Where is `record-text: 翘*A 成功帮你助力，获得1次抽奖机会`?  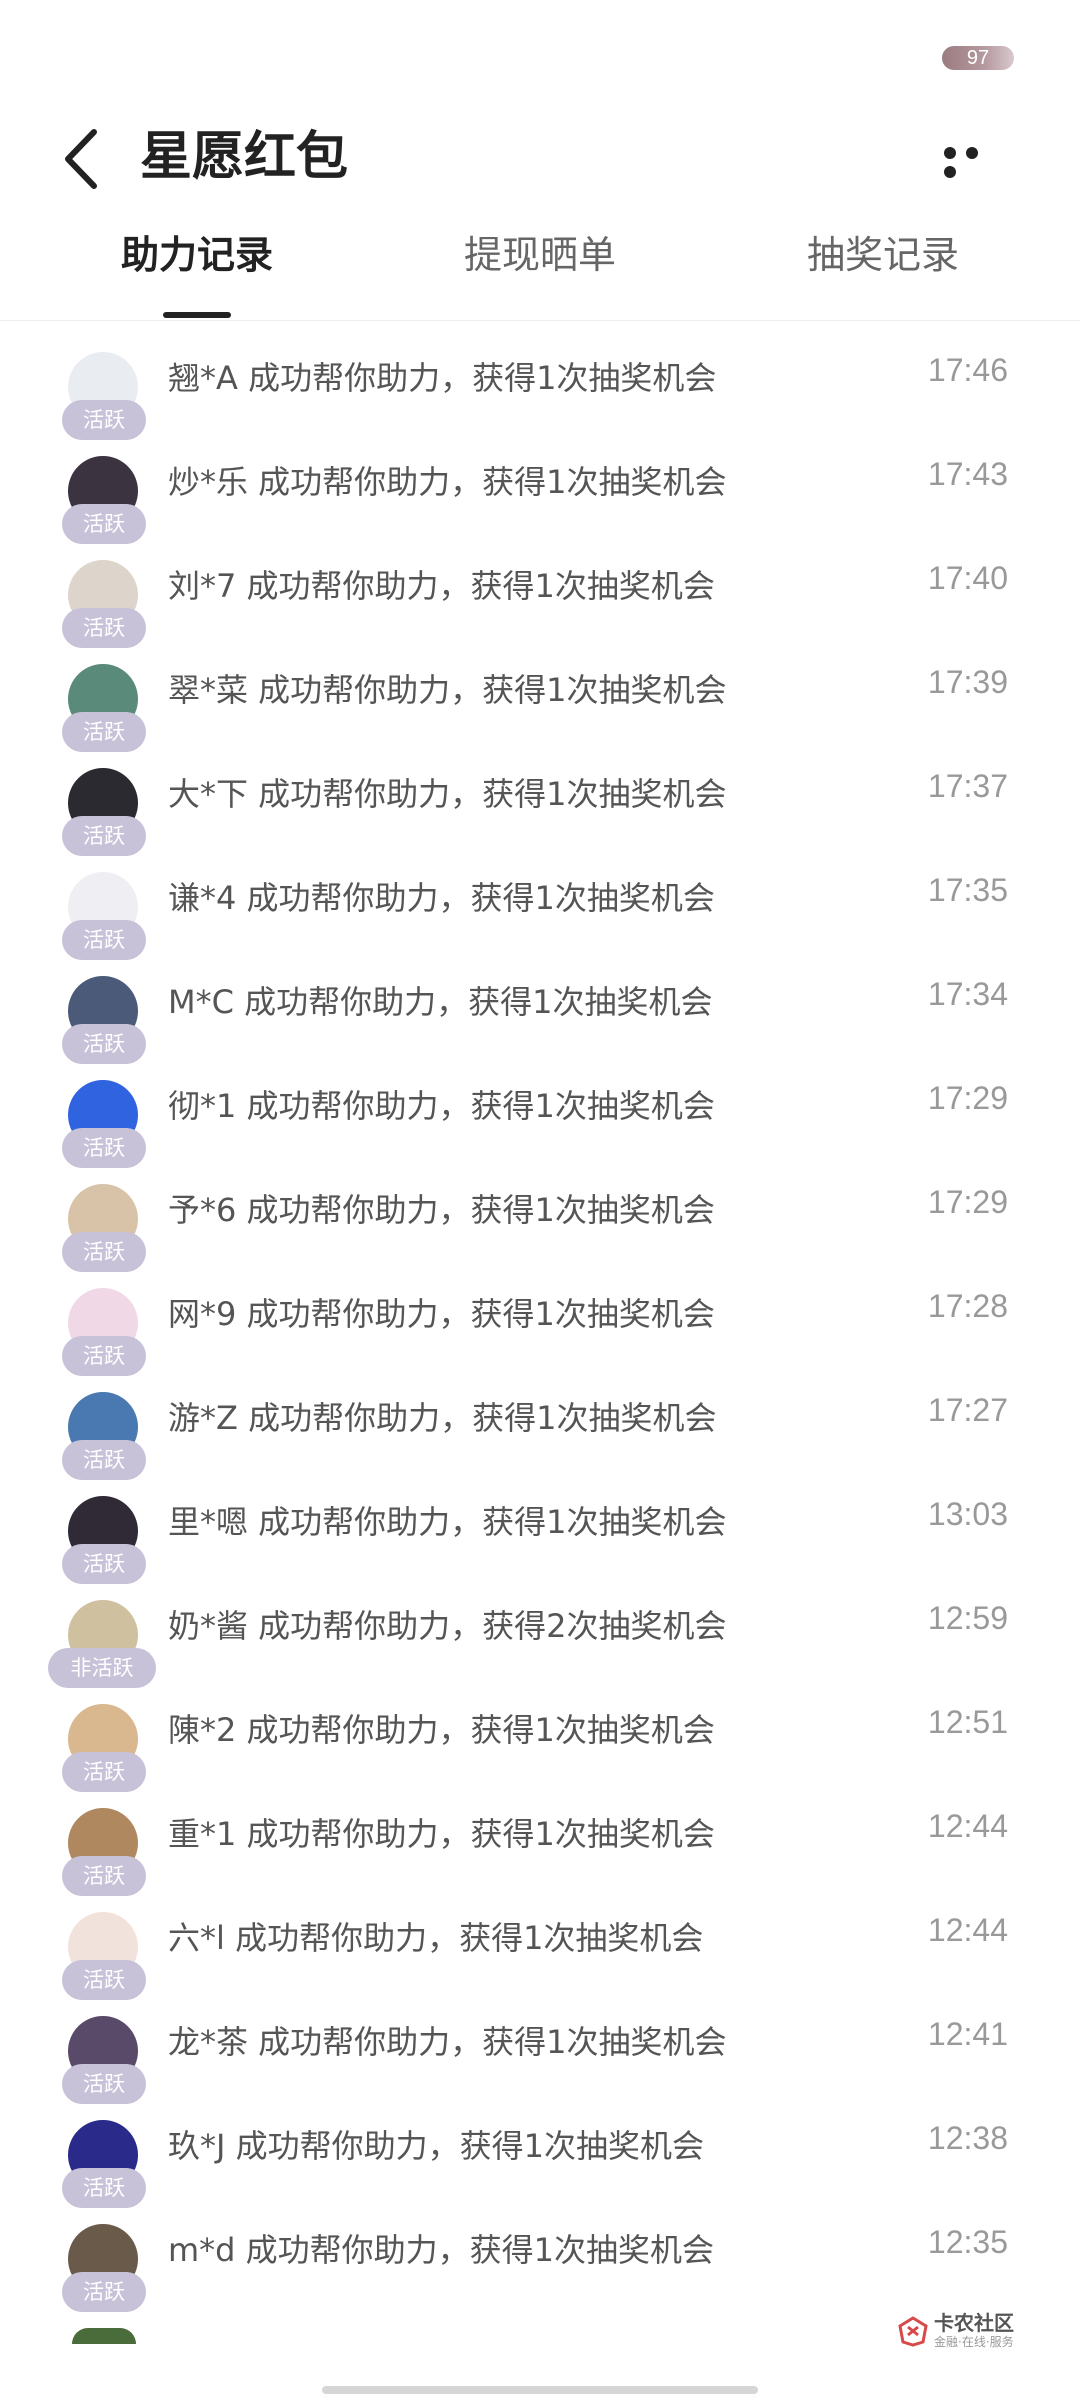
record-text: 翘*A 成功帮你助力，获得1次抽奖机会 is located at coordinates (442, 378).